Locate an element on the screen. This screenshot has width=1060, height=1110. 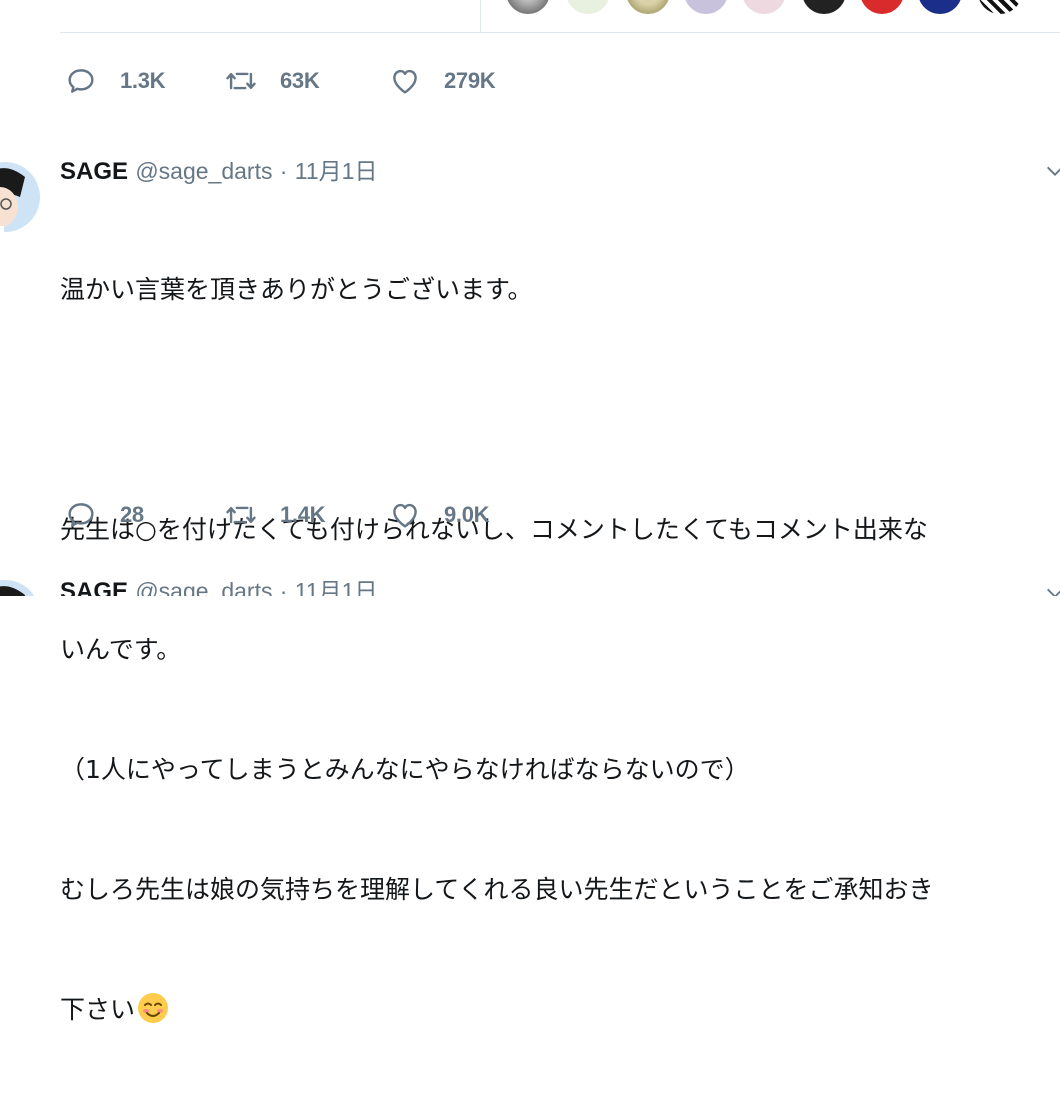
tweet-line: 下さい is located at coordinates (98, 1009).